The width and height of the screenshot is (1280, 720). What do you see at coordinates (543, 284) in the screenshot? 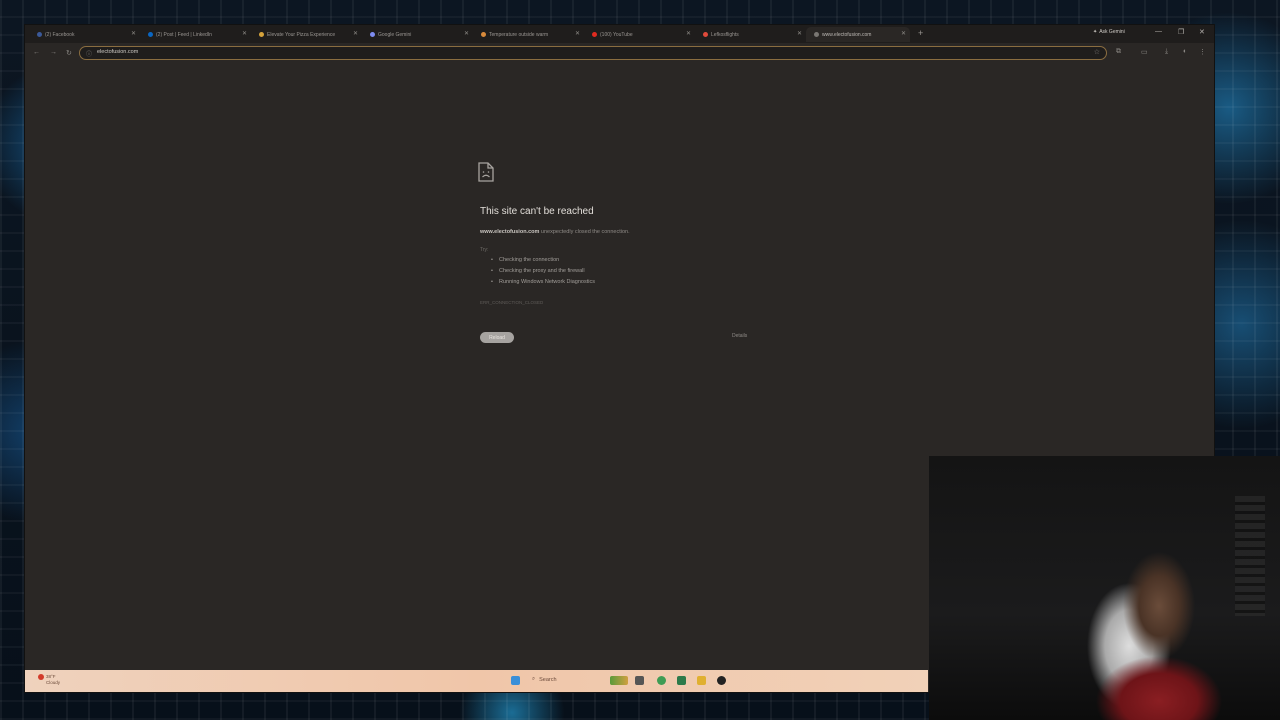
I see `suggestion-item: Running Windows Network Diagnostics` at bounding box center [543, 284].